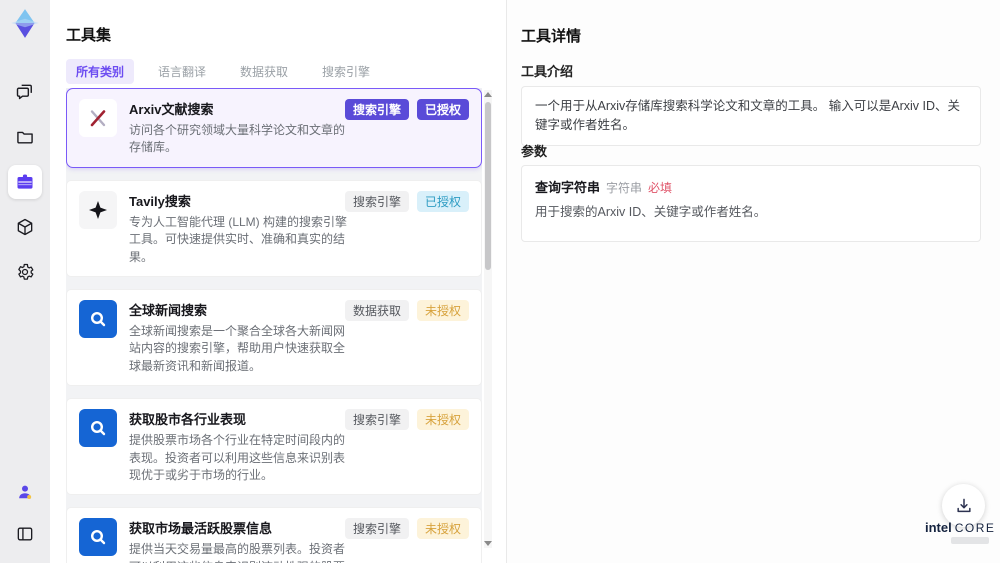  I want to click on parameter-required-flag: 必填, so click(660, 188).